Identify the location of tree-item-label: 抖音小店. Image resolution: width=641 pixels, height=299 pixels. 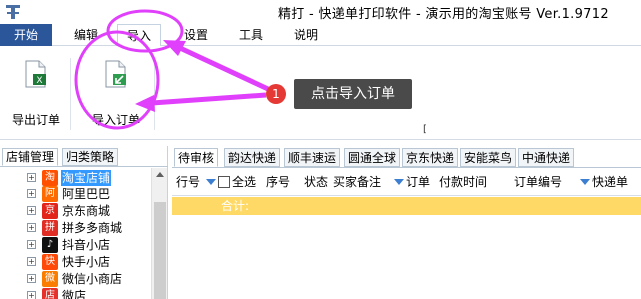
(86, 245).